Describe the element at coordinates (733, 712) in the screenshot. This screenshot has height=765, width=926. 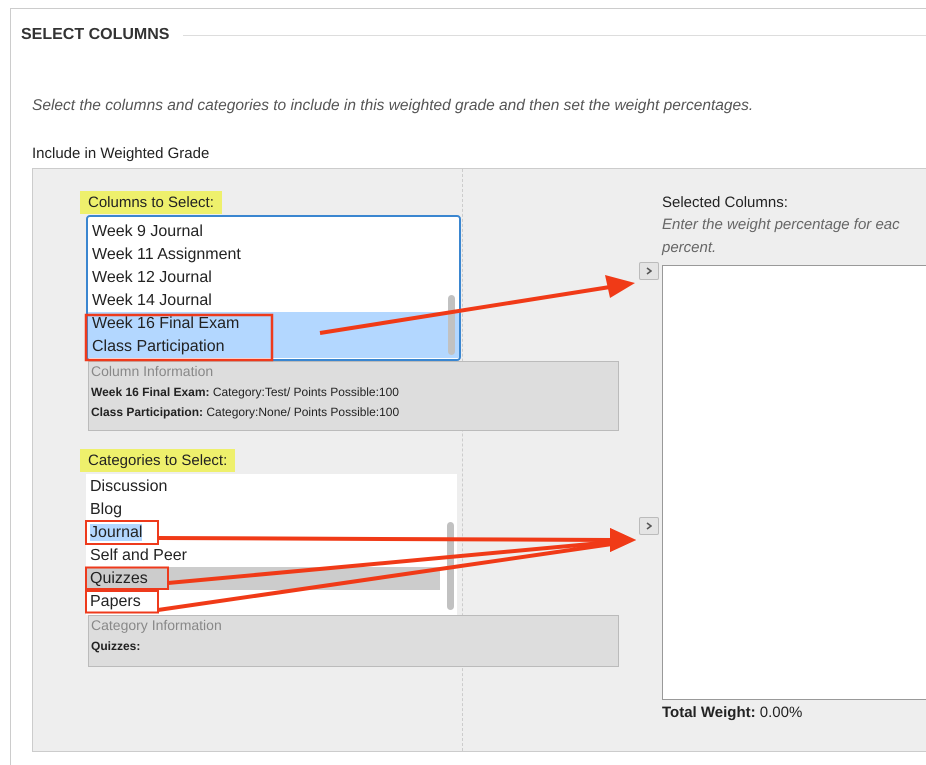
I see `total-weight-text: Total Weight: 0.00%` at that location.